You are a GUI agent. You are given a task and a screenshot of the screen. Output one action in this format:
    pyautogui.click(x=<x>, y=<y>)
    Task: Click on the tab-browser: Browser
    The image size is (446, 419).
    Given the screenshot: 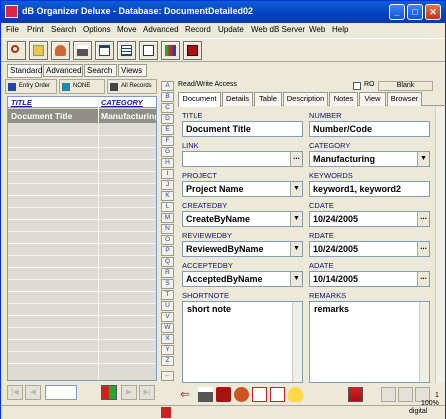 What is the action you would take?
    pyautogui.click(x=404, y=99)
    